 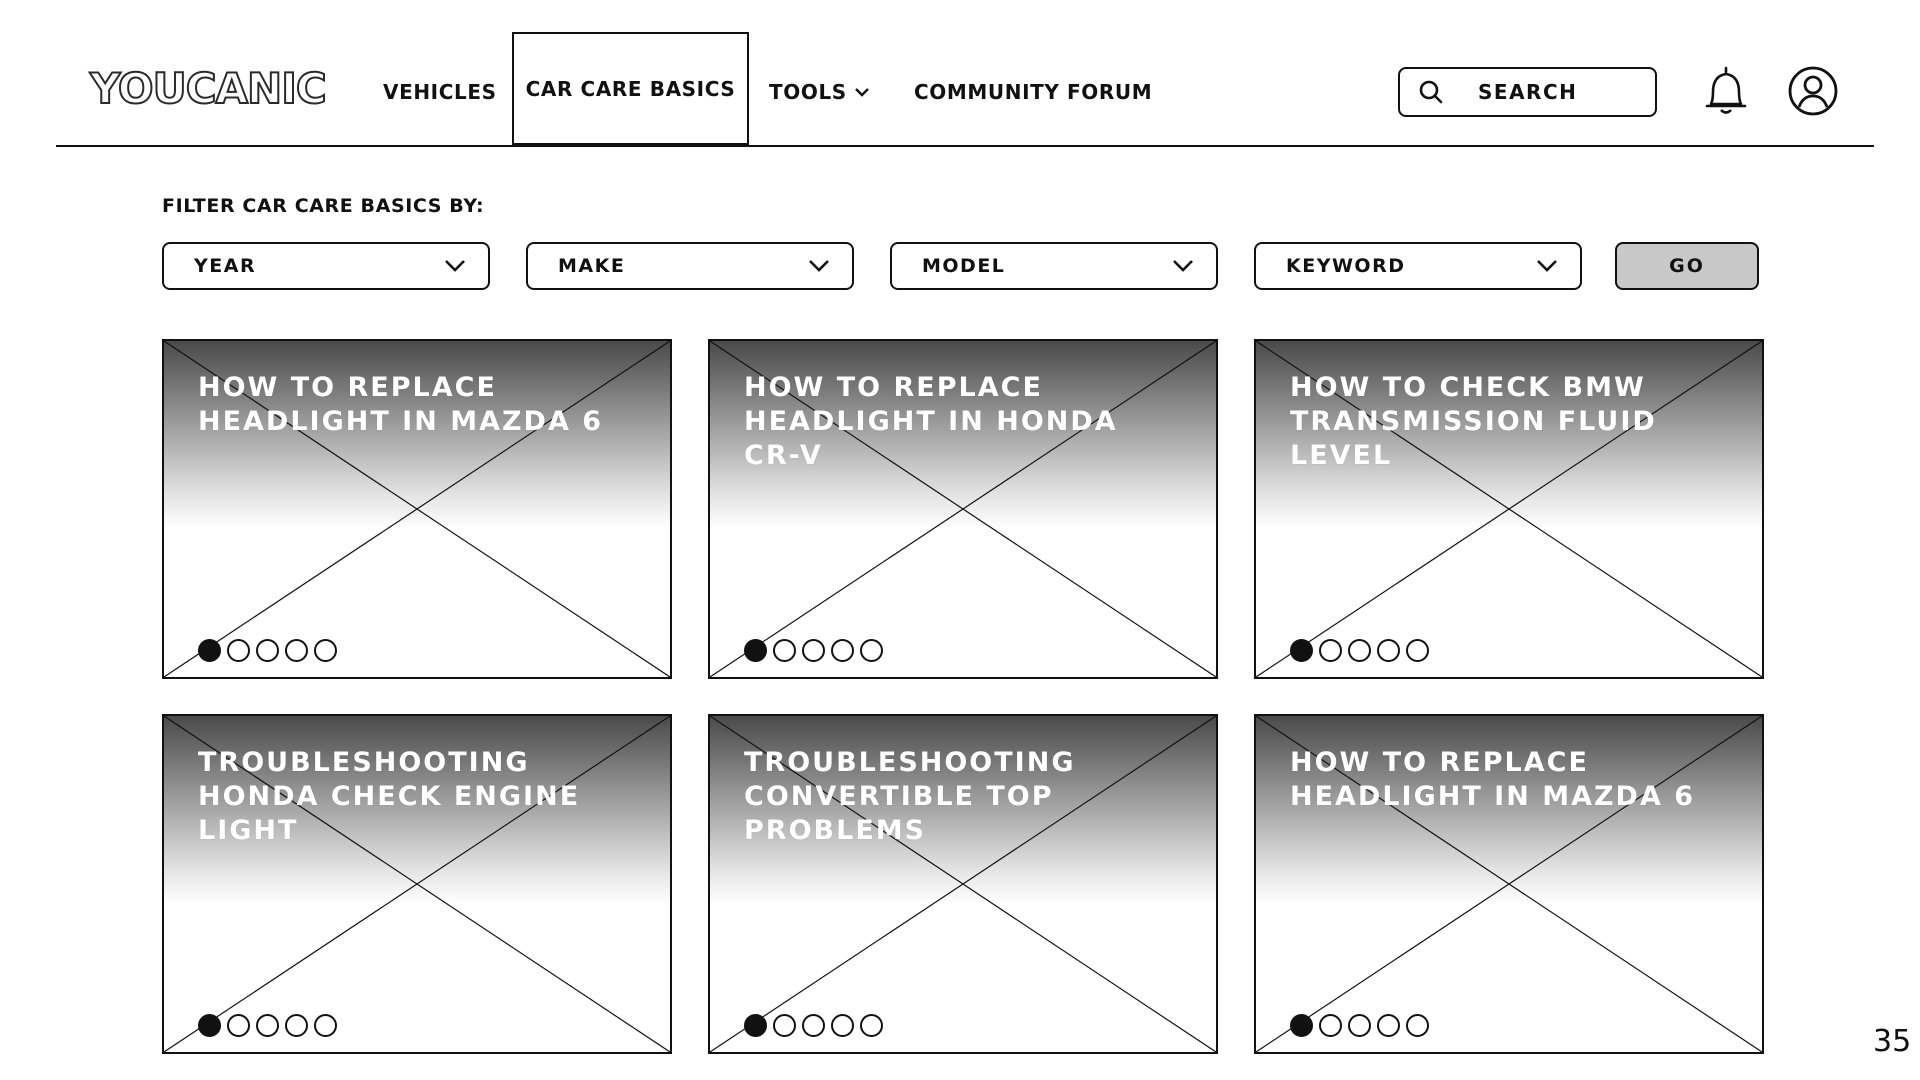 What do you see at coordinates (1346, 266) in the screenshot?
I see `keyword-select-label: KEYWORD` at bounding box center [1346, 266].